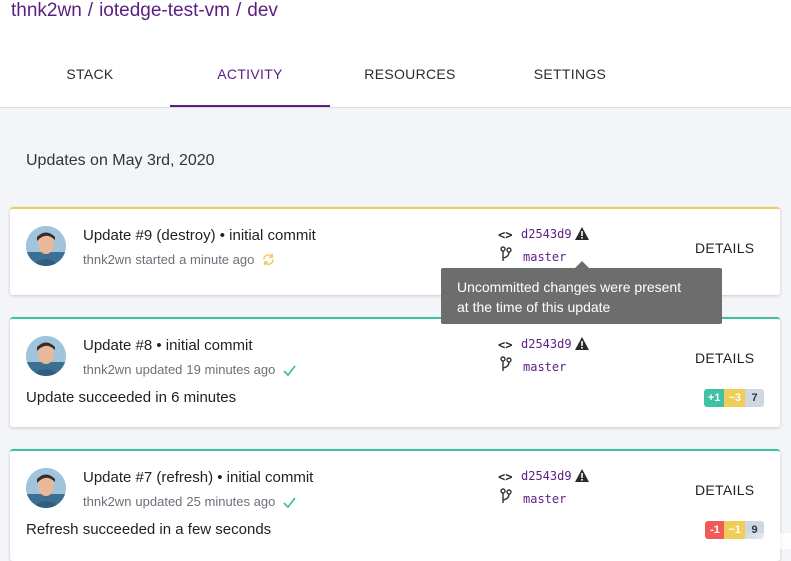 The height and width of the screenshot is (561, 791). I want to click on update-title: Update #7 (refresh) • initial commit, so click(198, 477).